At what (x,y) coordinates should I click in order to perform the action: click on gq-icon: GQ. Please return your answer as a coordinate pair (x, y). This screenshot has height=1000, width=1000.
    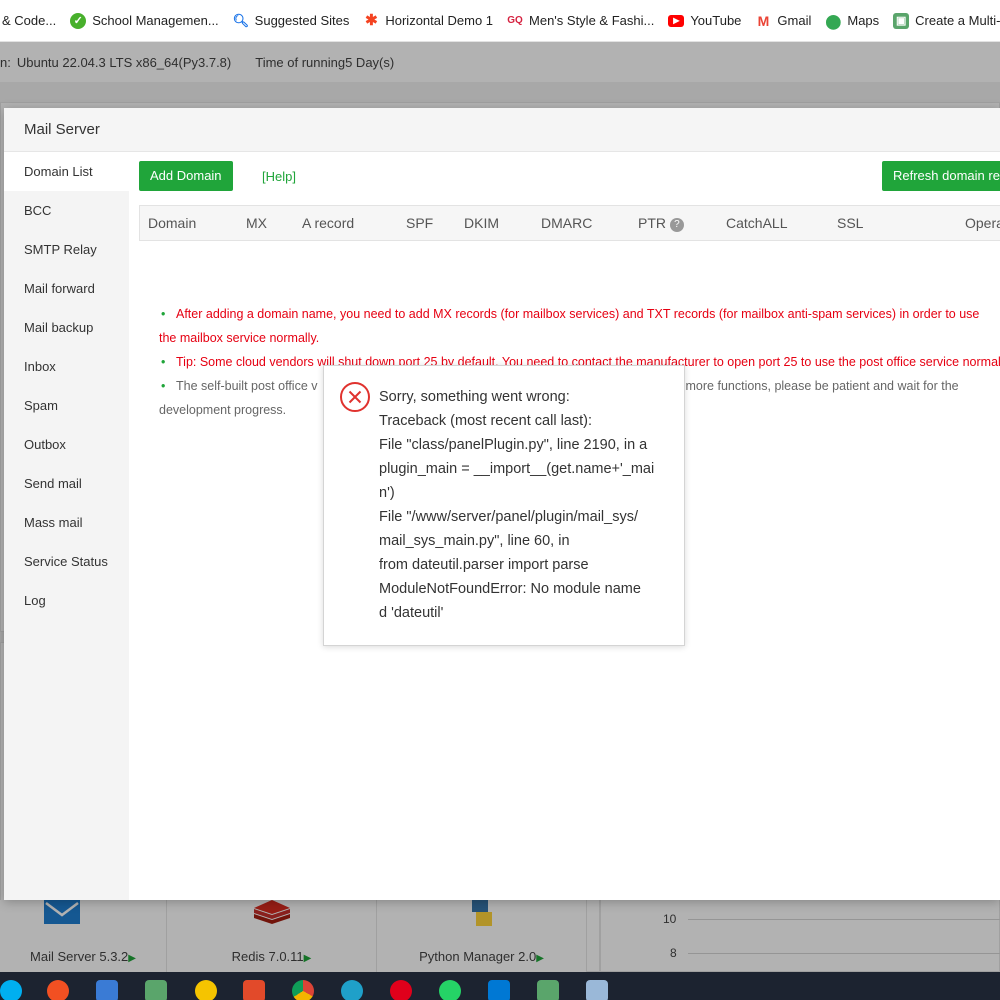
    Looking at the image, I should click on (515, 20).